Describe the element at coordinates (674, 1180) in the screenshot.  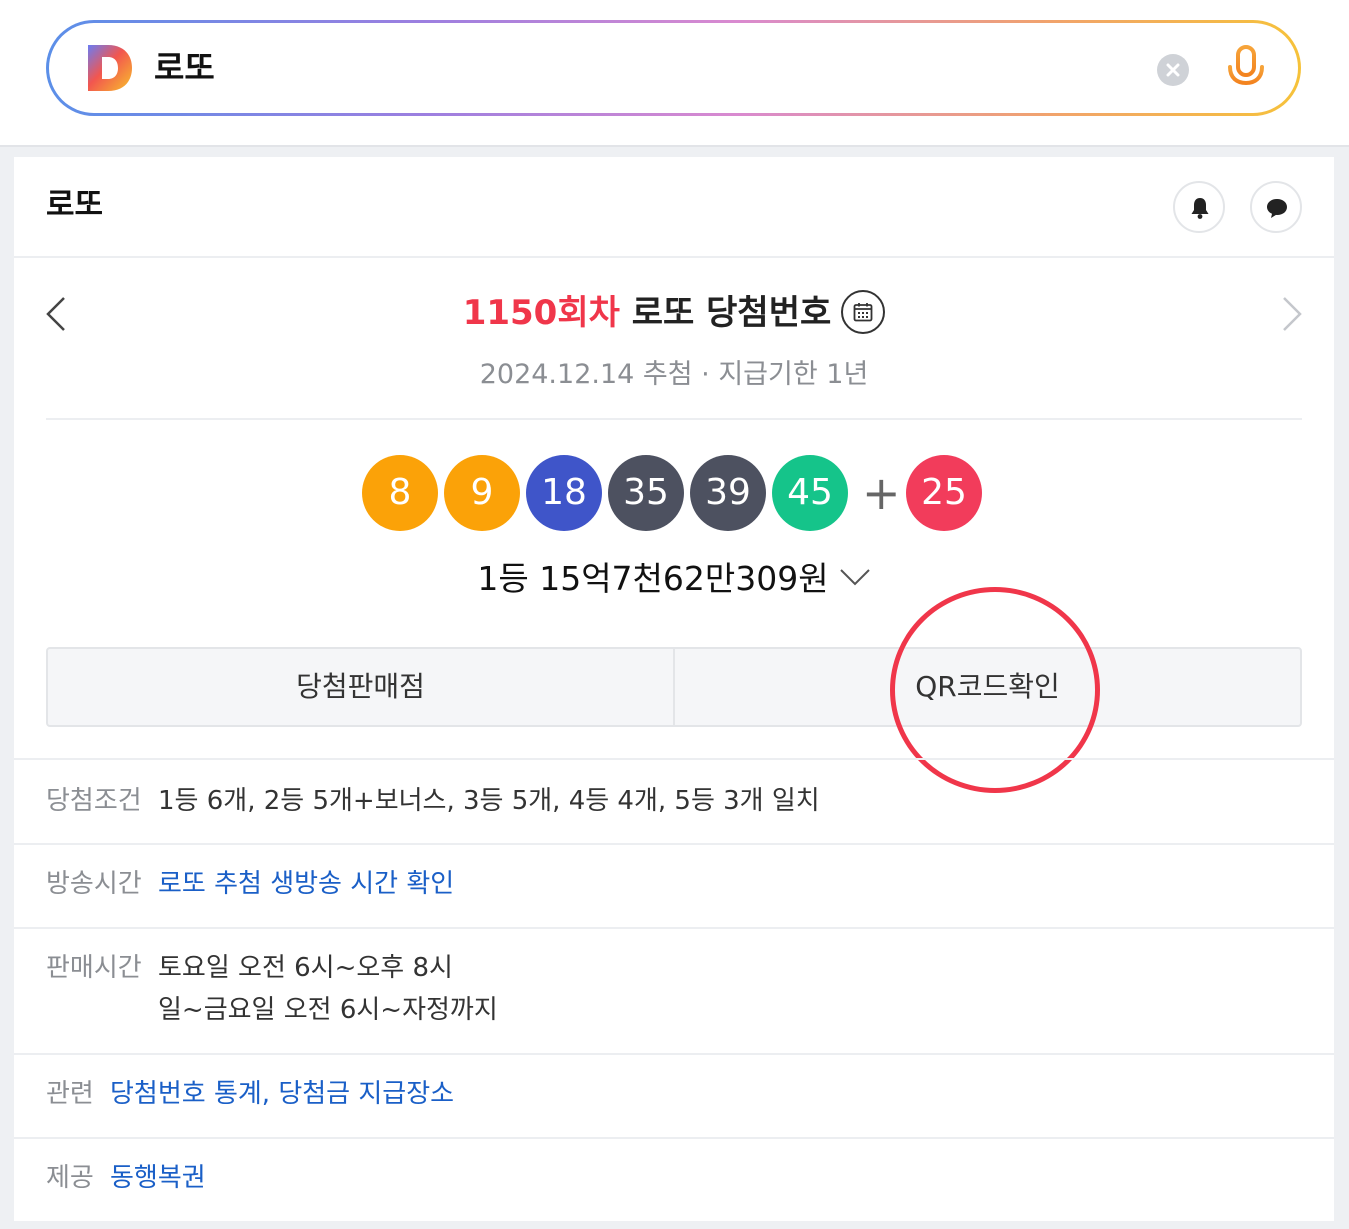
I see `info-row-provider: 제공 동행복권` at that location.